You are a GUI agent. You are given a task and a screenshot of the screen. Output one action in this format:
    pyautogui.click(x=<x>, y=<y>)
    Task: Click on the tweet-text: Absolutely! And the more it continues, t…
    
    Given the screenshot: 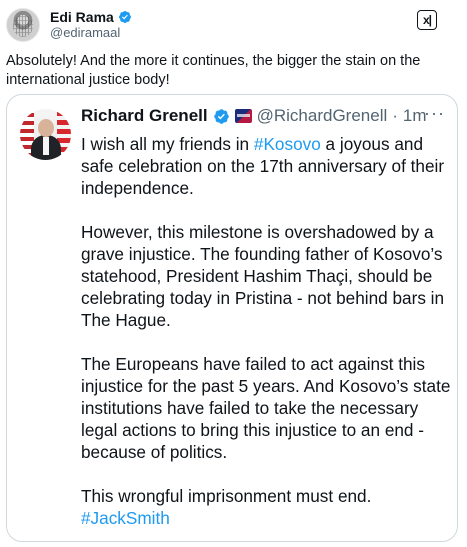 What is the action you would take?
    pyautogui.click(x=213, y=70)
    